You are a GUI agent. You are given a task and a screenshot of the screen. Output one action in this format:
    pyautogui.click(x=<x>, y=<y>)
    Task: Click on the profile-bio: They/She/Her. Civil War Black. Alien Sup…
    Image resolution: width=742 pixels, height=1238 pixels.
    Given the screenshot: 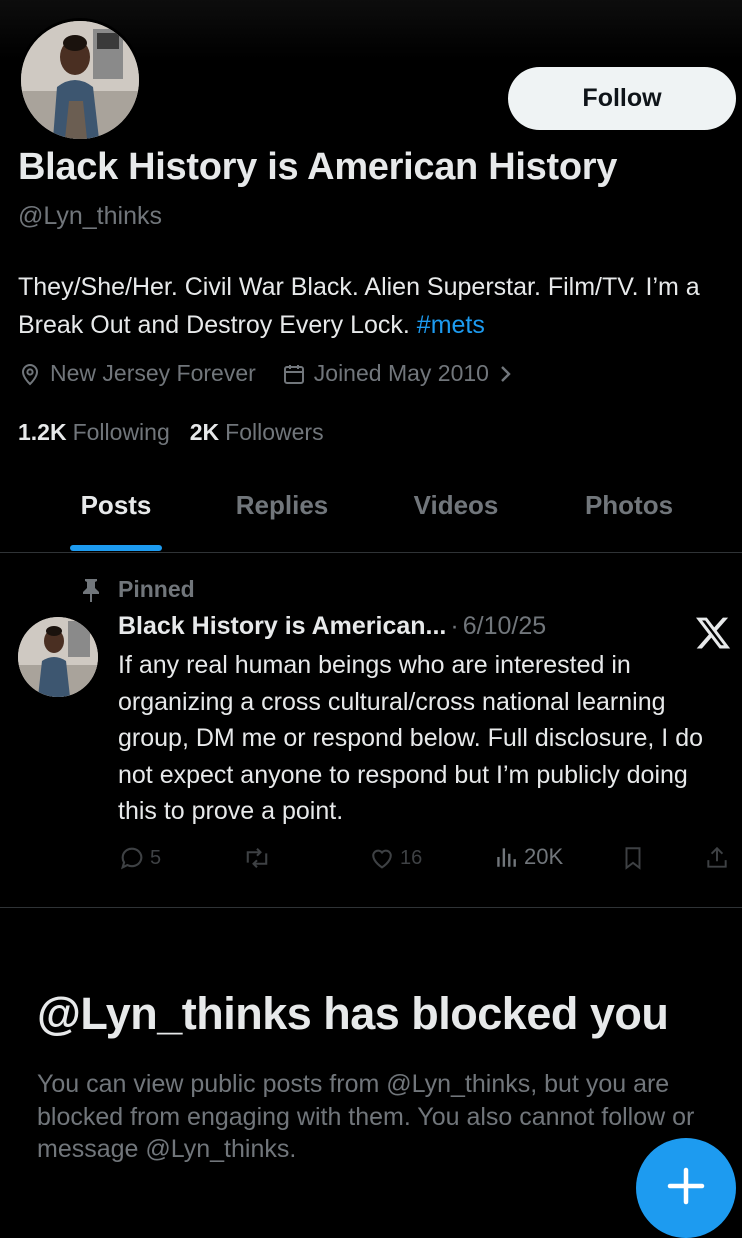 What is the action you would take?
    pyautogui.click(x=375, y=306)
    